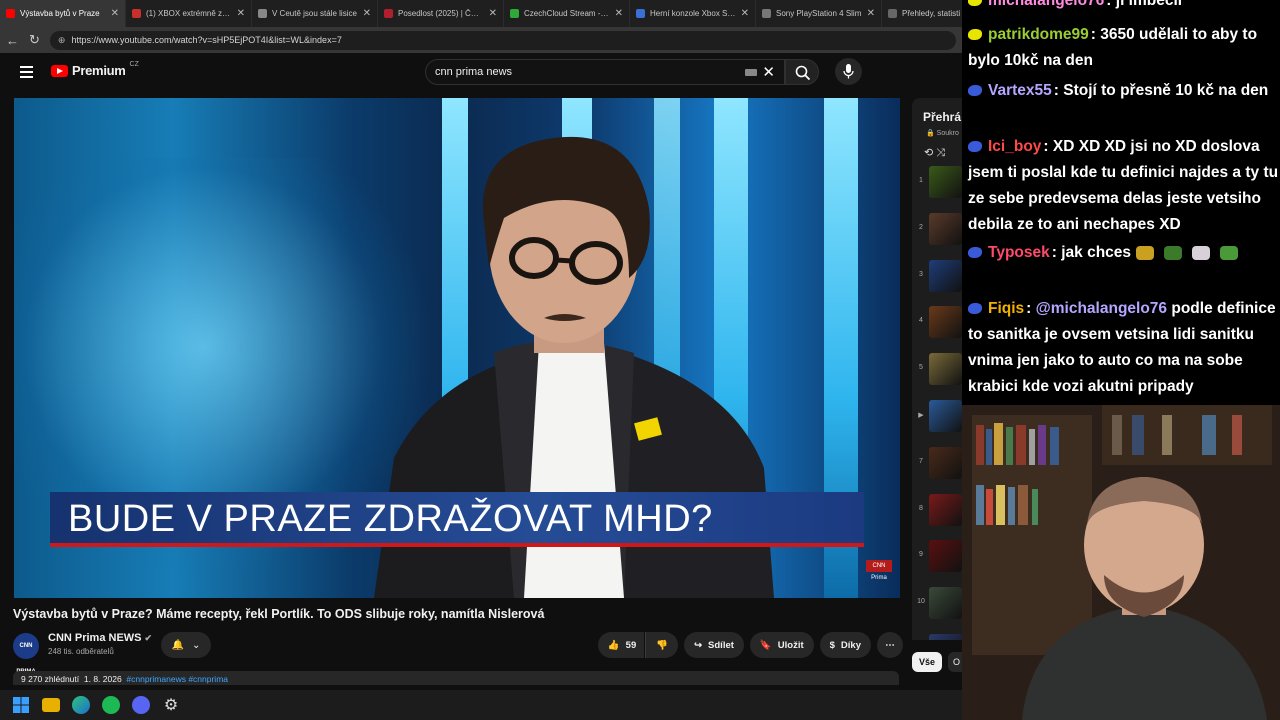  I want to click on playlist-item: 5, so click(937, 369).